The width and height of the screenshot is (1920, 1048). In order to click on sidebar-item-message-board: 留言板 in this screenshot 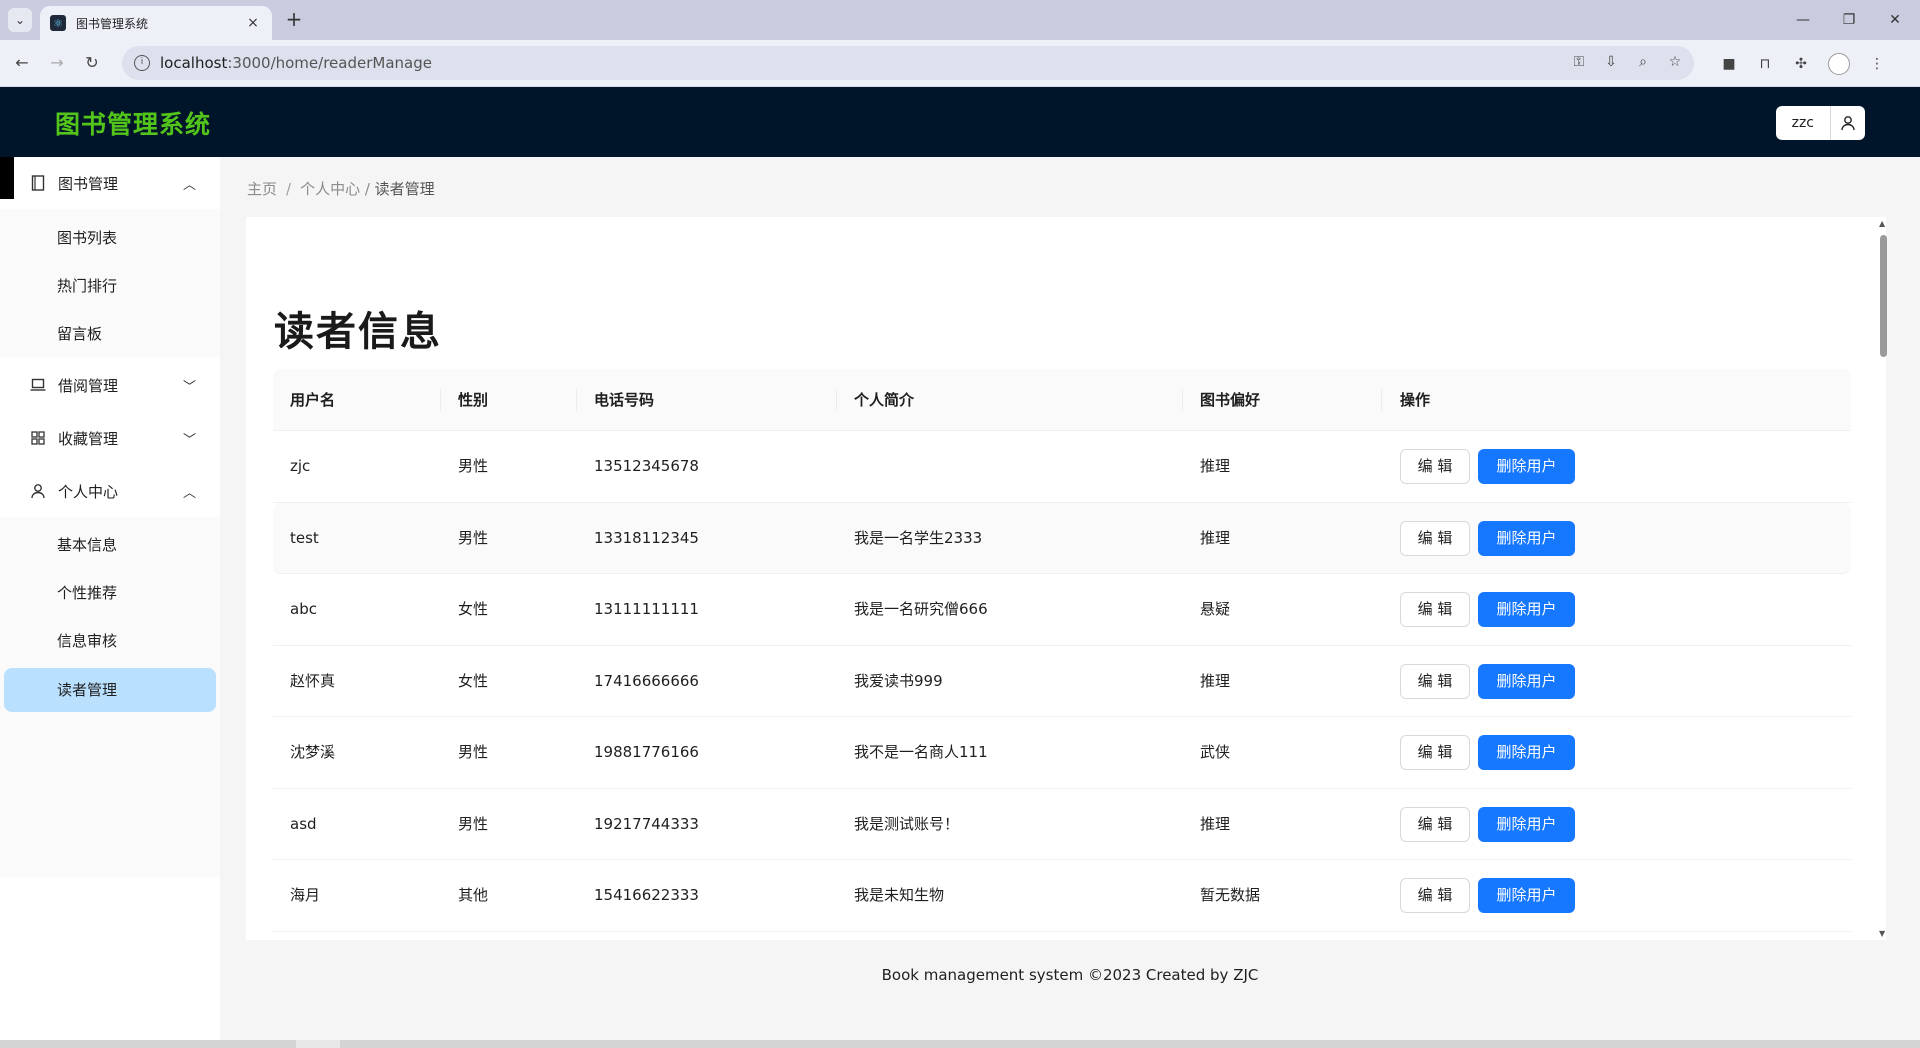, I will do `click(110, 334)`.